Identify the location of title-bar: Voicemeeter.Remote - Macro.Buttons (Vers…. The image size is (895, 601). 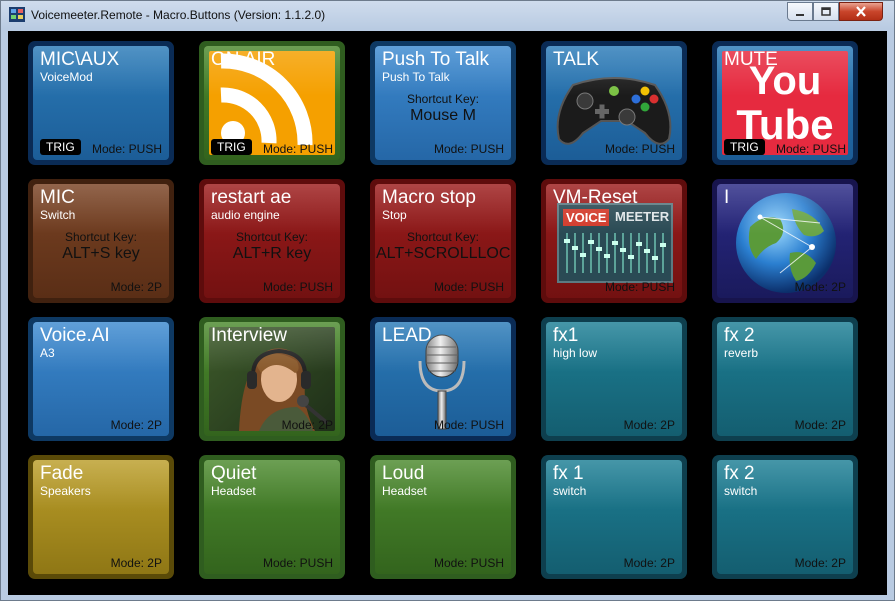
(447, 15).